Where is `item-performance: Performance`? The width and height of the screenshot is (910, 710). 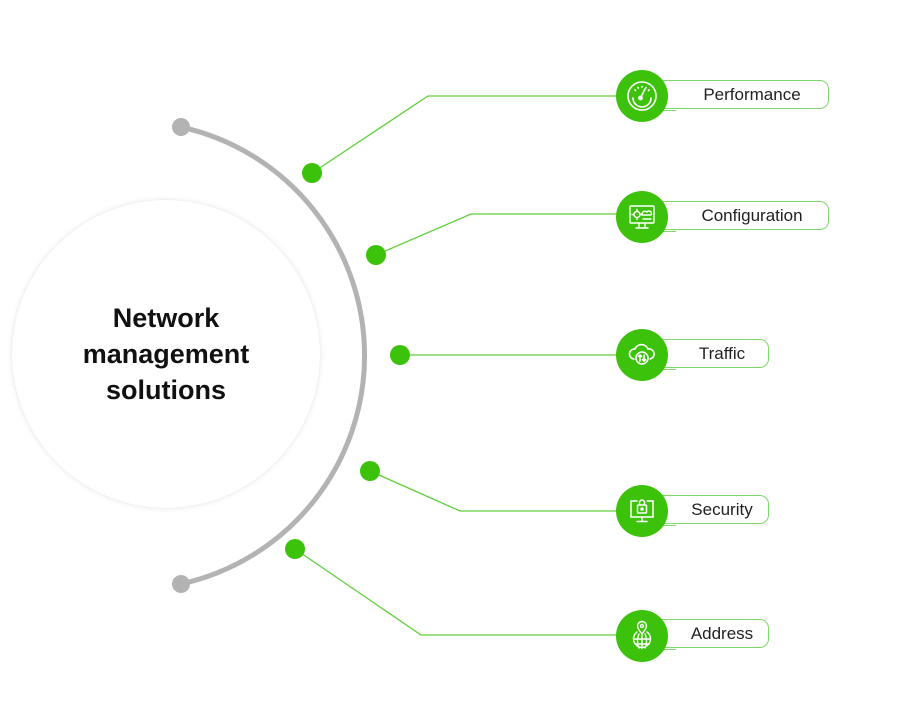 item-performance: Performance is located at coordinates (737, 95).